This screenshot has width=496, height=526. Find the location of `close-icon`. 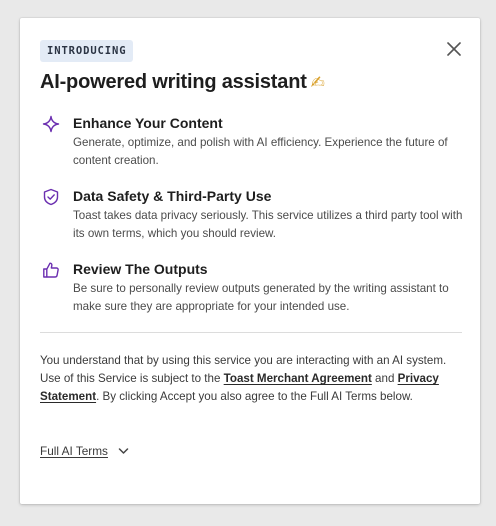

close-icon is located at coordinates (454, 49).